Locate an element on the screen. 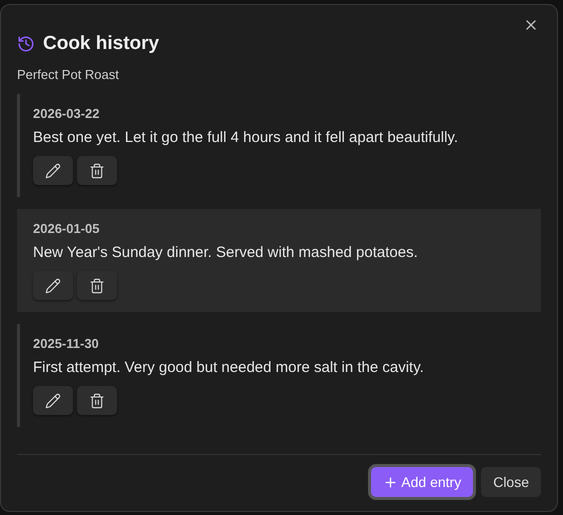  history-icon is located at coordinates (26, 44).